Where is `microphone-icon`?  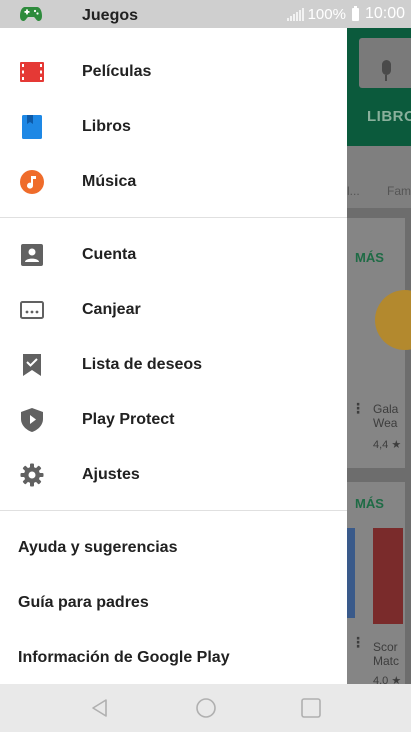
microphone-icon is located at coordinates (386, 72).